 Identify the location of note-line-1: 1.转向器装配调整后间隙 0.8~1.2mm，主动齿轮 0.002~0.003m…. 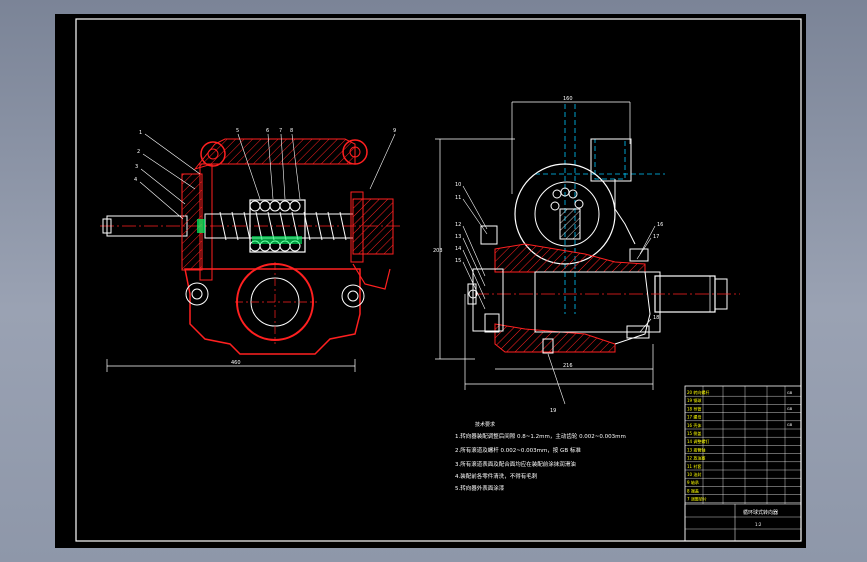
(540, 436).